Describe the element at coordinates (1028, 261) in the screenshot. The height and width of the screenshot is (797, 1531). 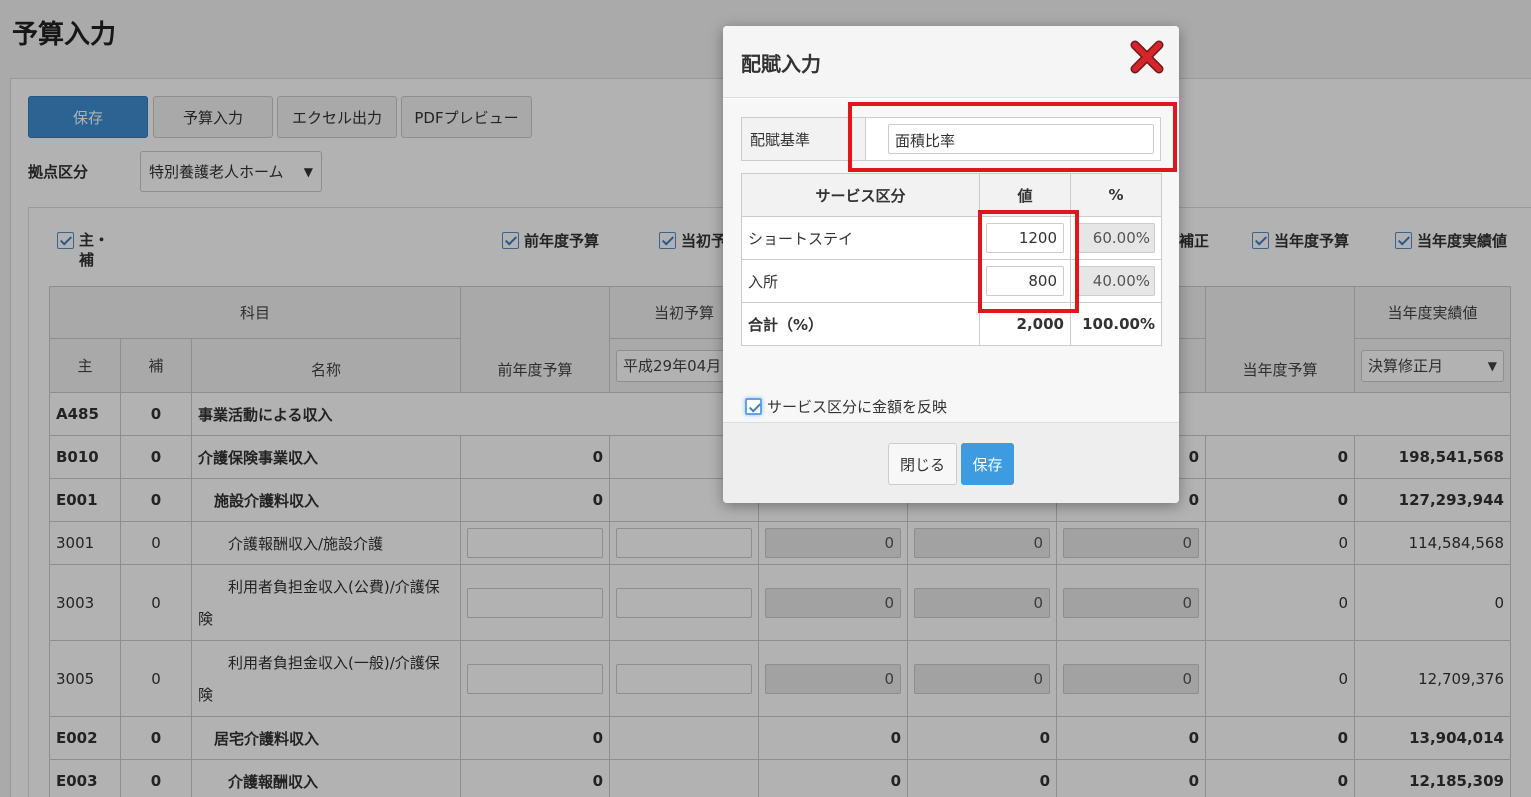
I see `highlight-values-box` at that location.